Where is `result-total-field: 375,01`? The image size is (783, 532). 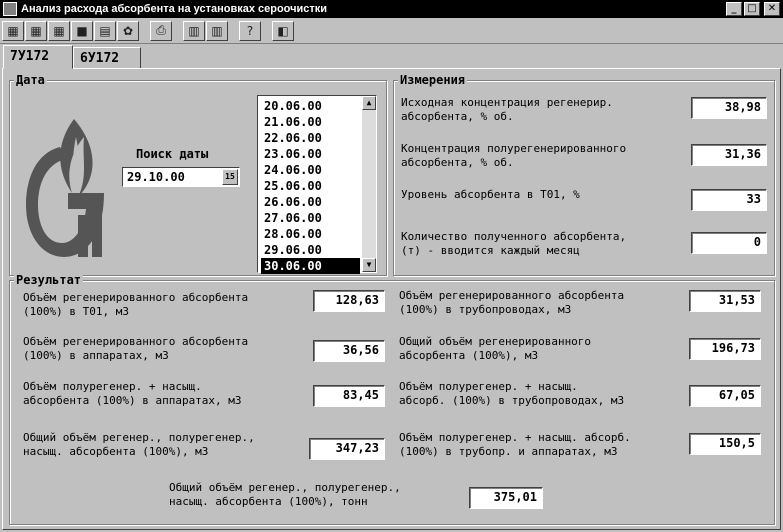
result-total-field: 375,01 is located at coordinates (506, 498).